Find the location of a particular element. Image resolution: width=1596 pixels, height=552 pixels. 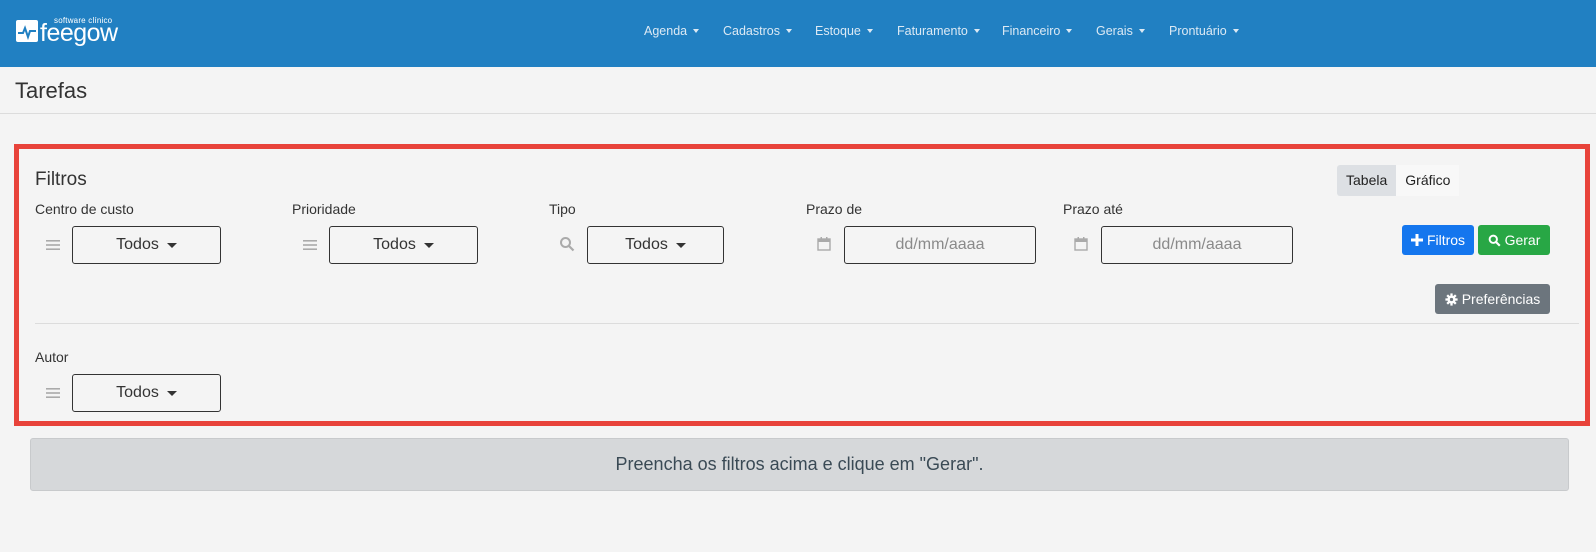

preferencias-button: Preferências is located at coordinates (1492, 299).